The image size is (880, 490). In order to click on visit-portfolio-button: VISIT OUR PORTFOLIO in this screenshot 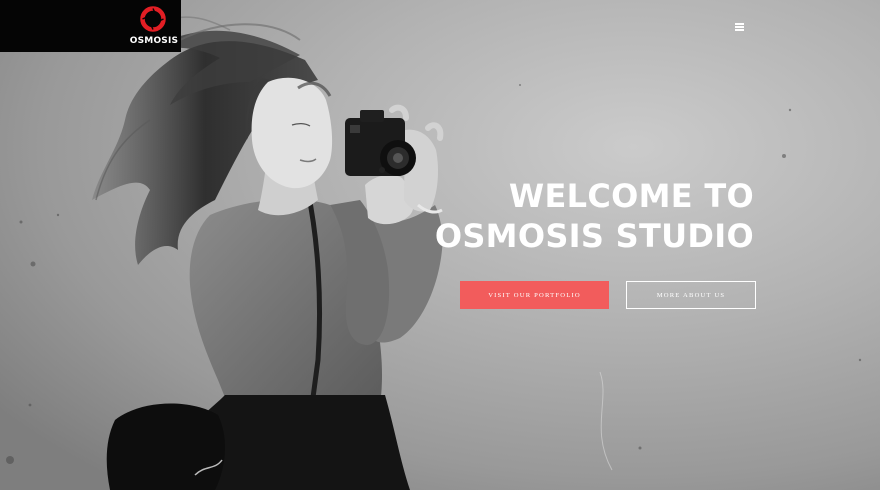, I will do `click(534, 295)`.